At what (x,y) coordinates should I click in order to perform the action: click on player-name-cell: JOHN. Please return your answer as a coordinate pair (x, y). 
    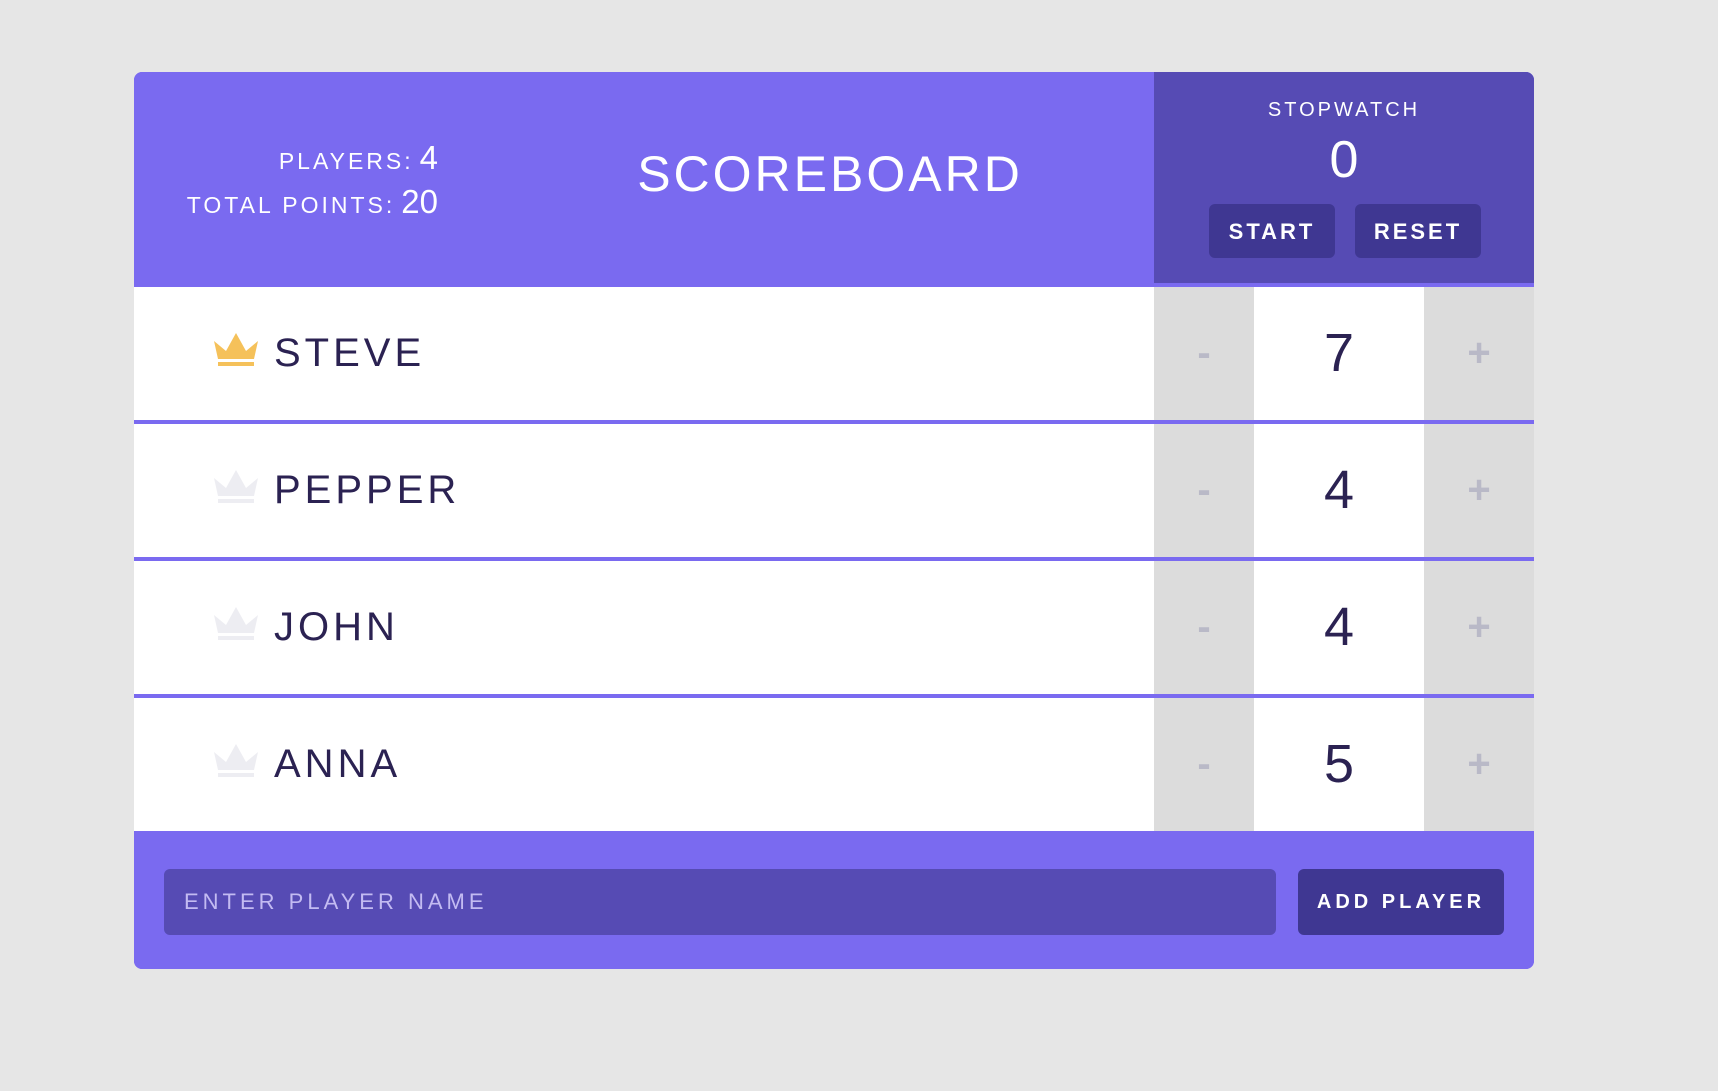
    Looking at the image, I should click on (644, 627).